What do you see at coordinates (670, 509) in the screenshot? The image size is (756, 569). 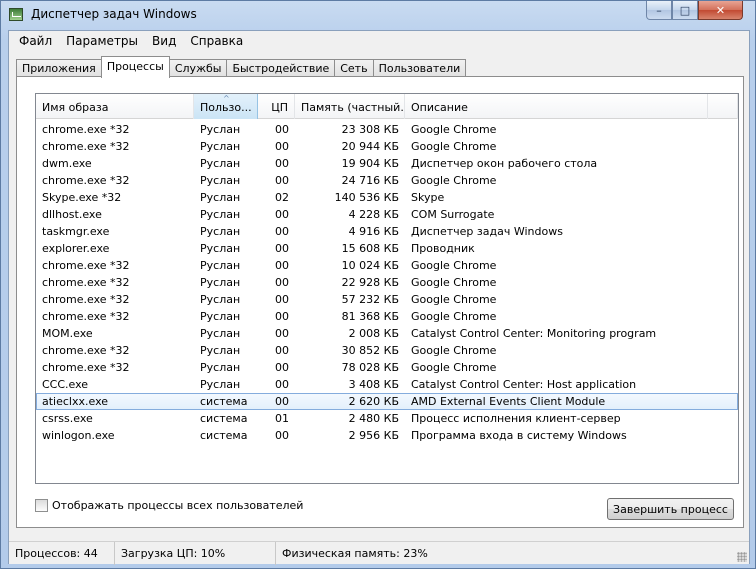 I see `end-process-button: Завершить процесс` at bounding box center [670, 509].